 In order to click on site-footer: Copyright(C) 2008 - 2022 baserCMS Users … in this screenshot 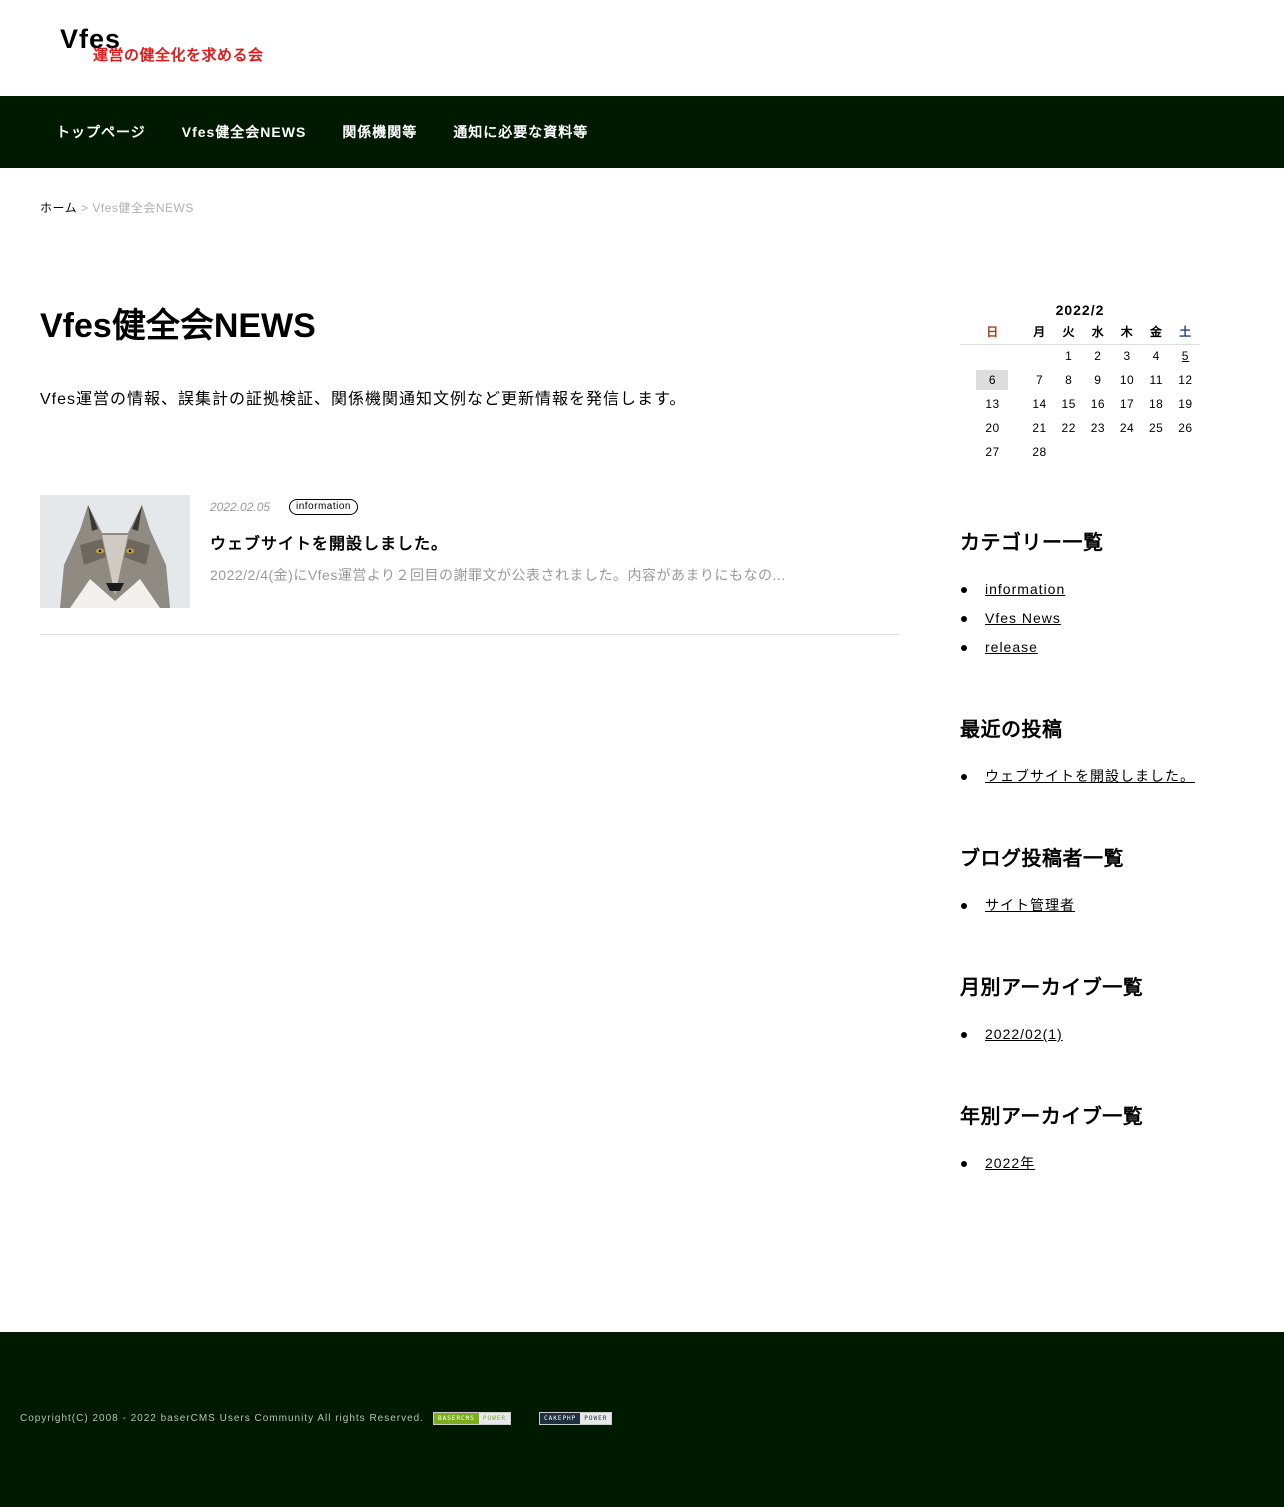, I will do `click(642, 1419)`.